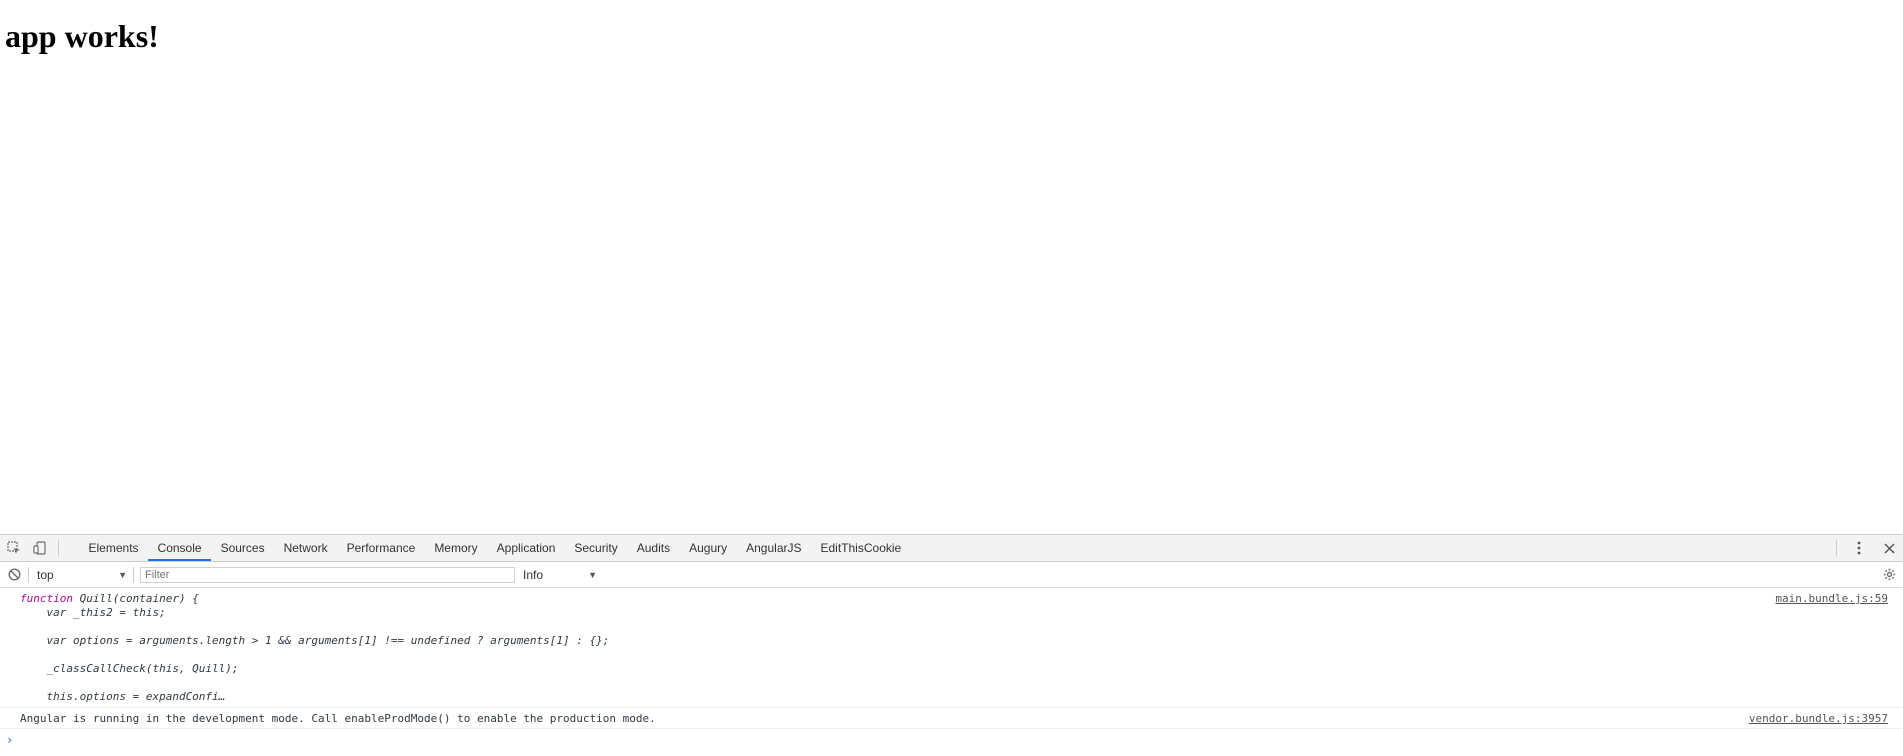 The height and width of the screenshot is (756, 1903). I want to click on chevron-right-icon: ›, so click(10, 740).